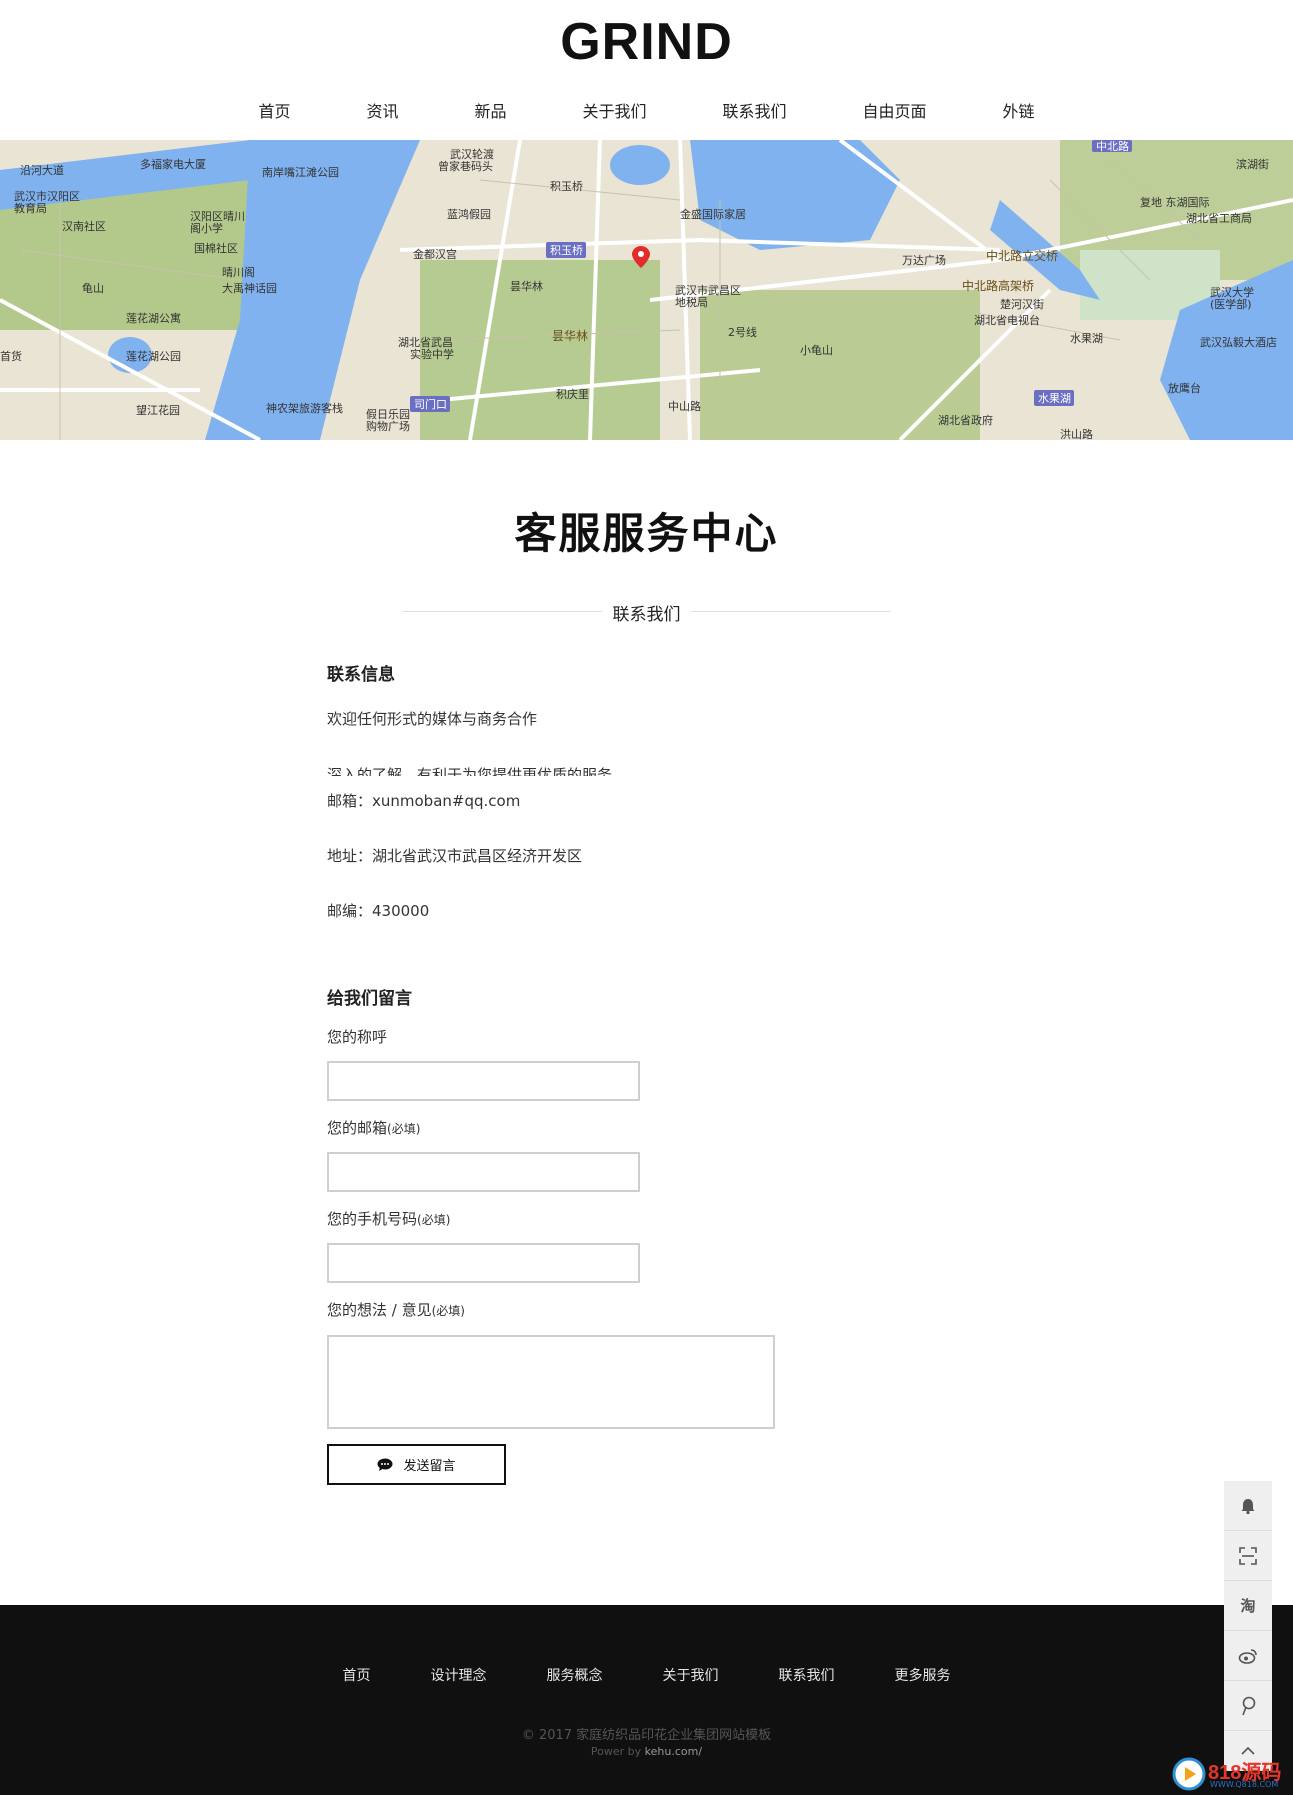 The image size is (1293, 1795). I want to click on svg-text: 晴川阁, so click(238, 272).